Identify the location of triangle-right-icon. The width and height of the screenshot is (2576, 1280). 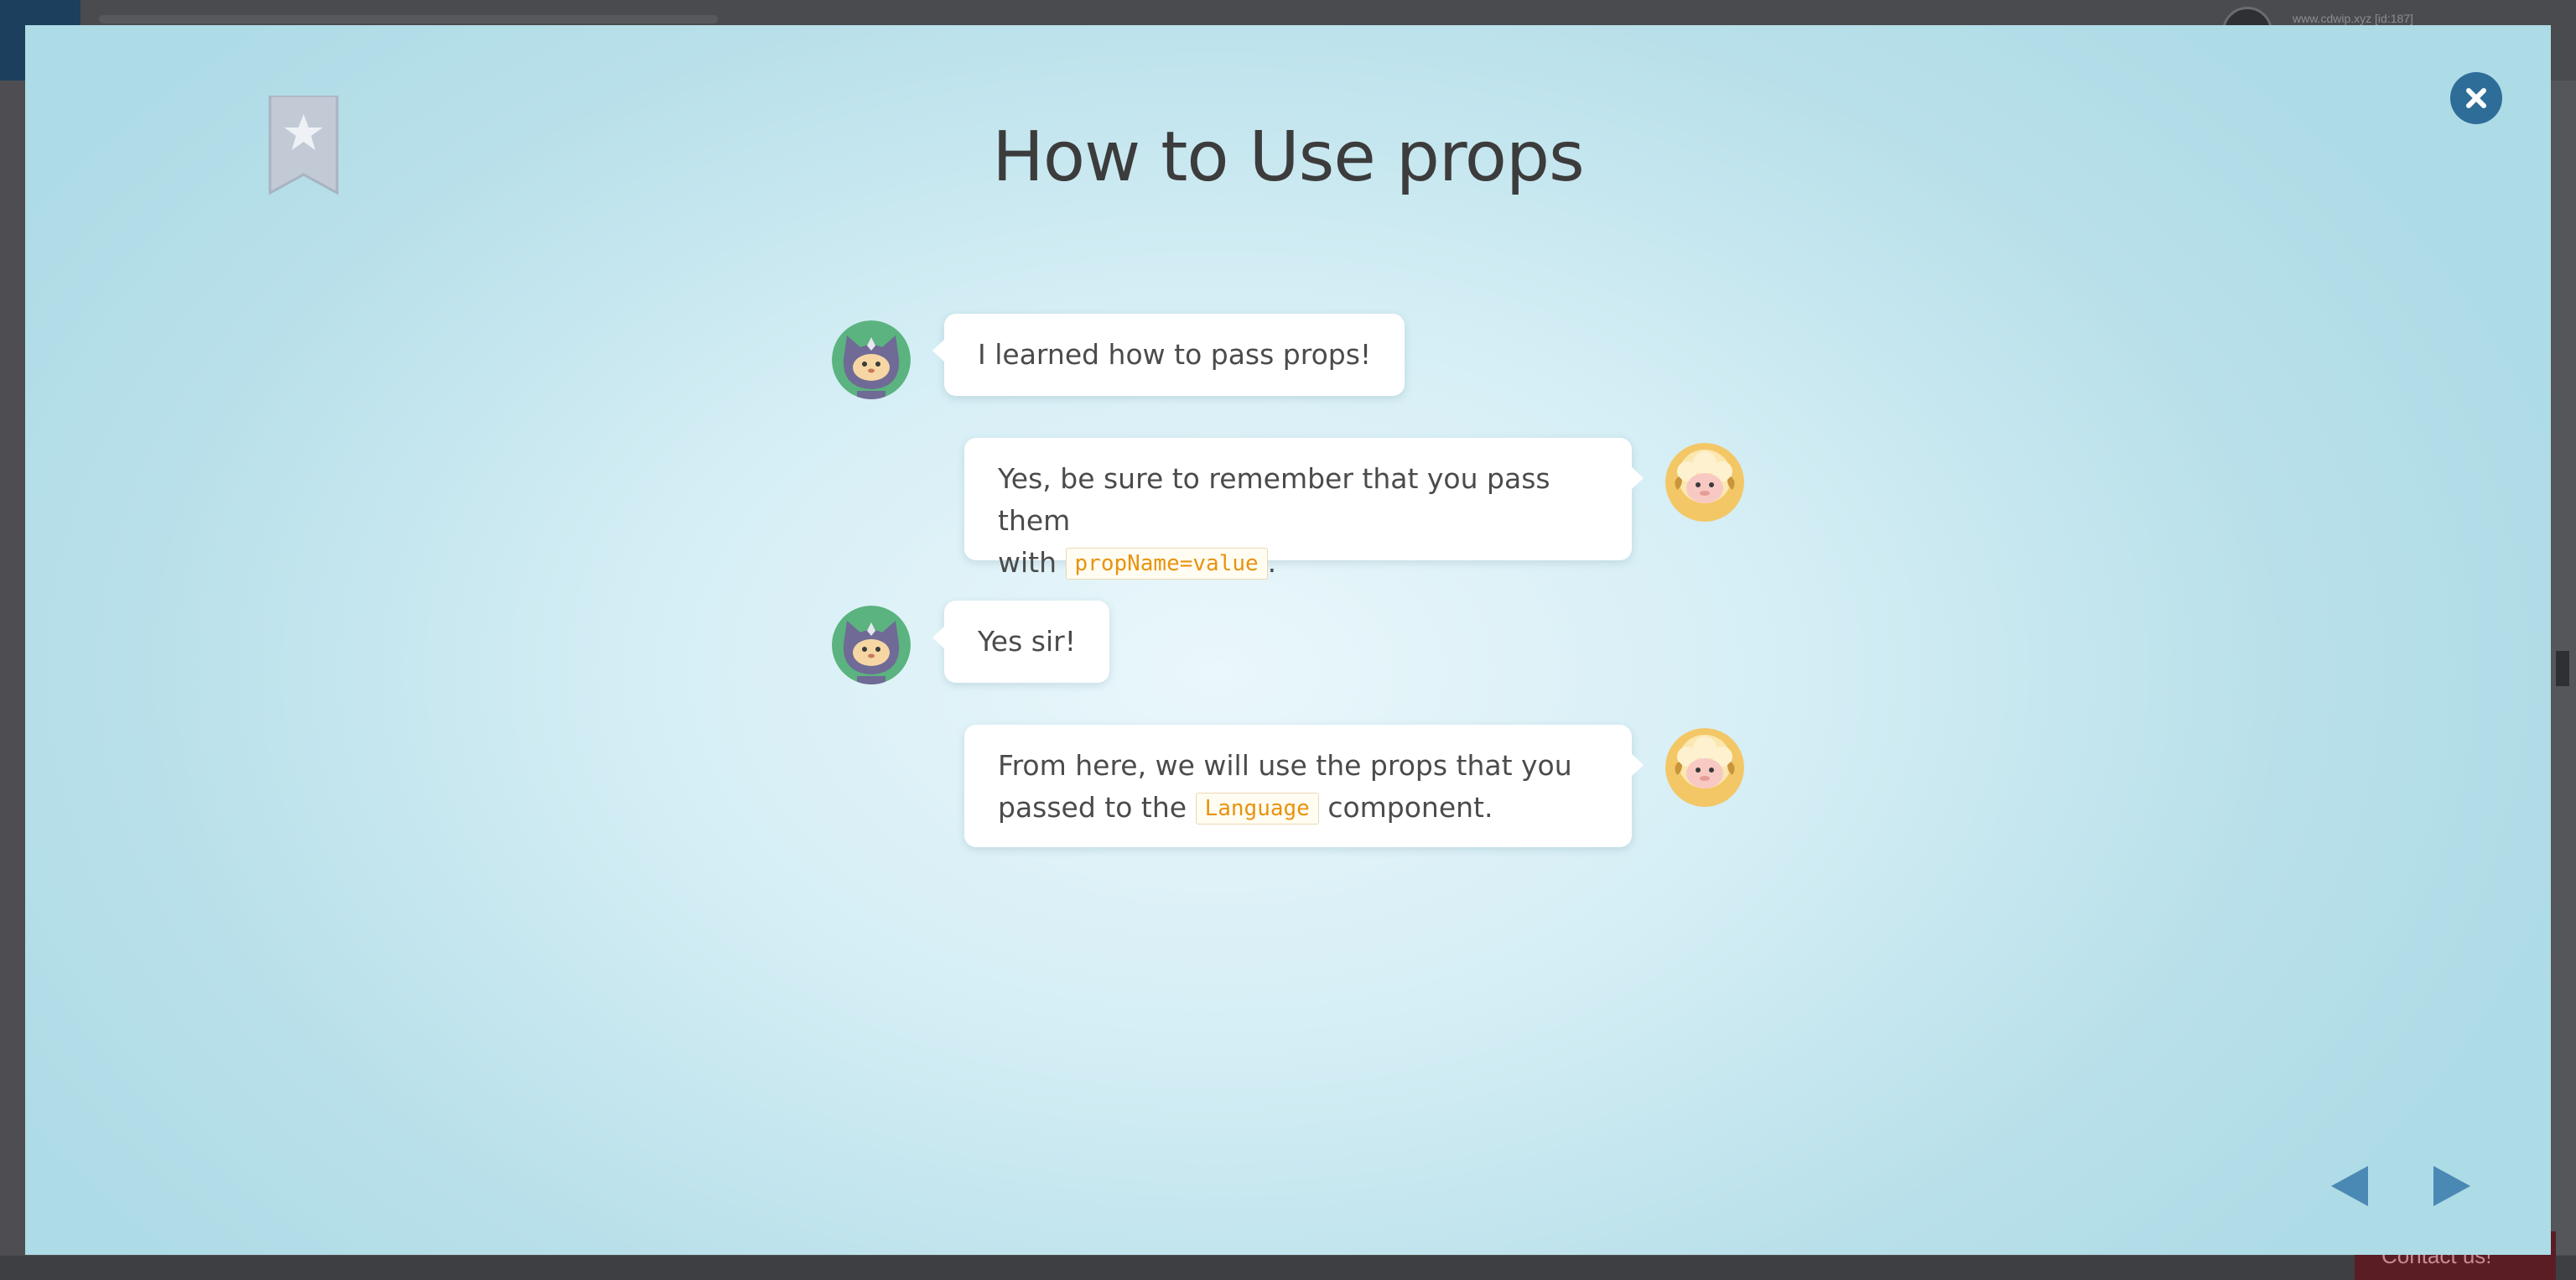
(2451, 1186).